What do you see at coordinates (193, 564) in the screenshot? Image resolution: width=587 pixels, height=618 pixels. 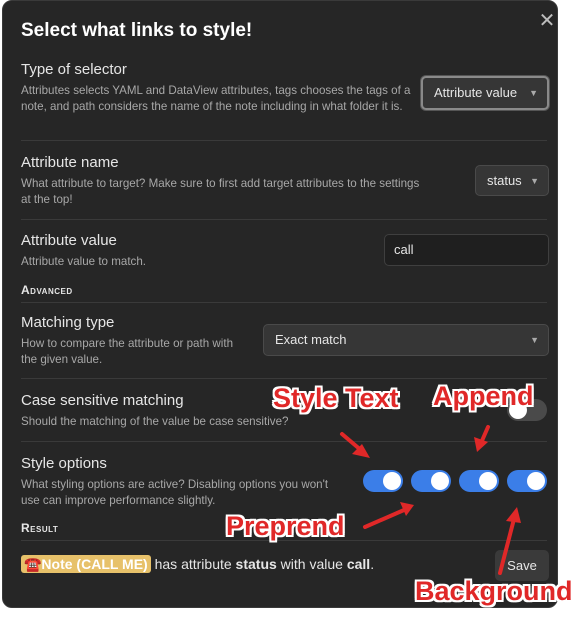 I see `result-text: has attribute` at bounding box center [193, 564].